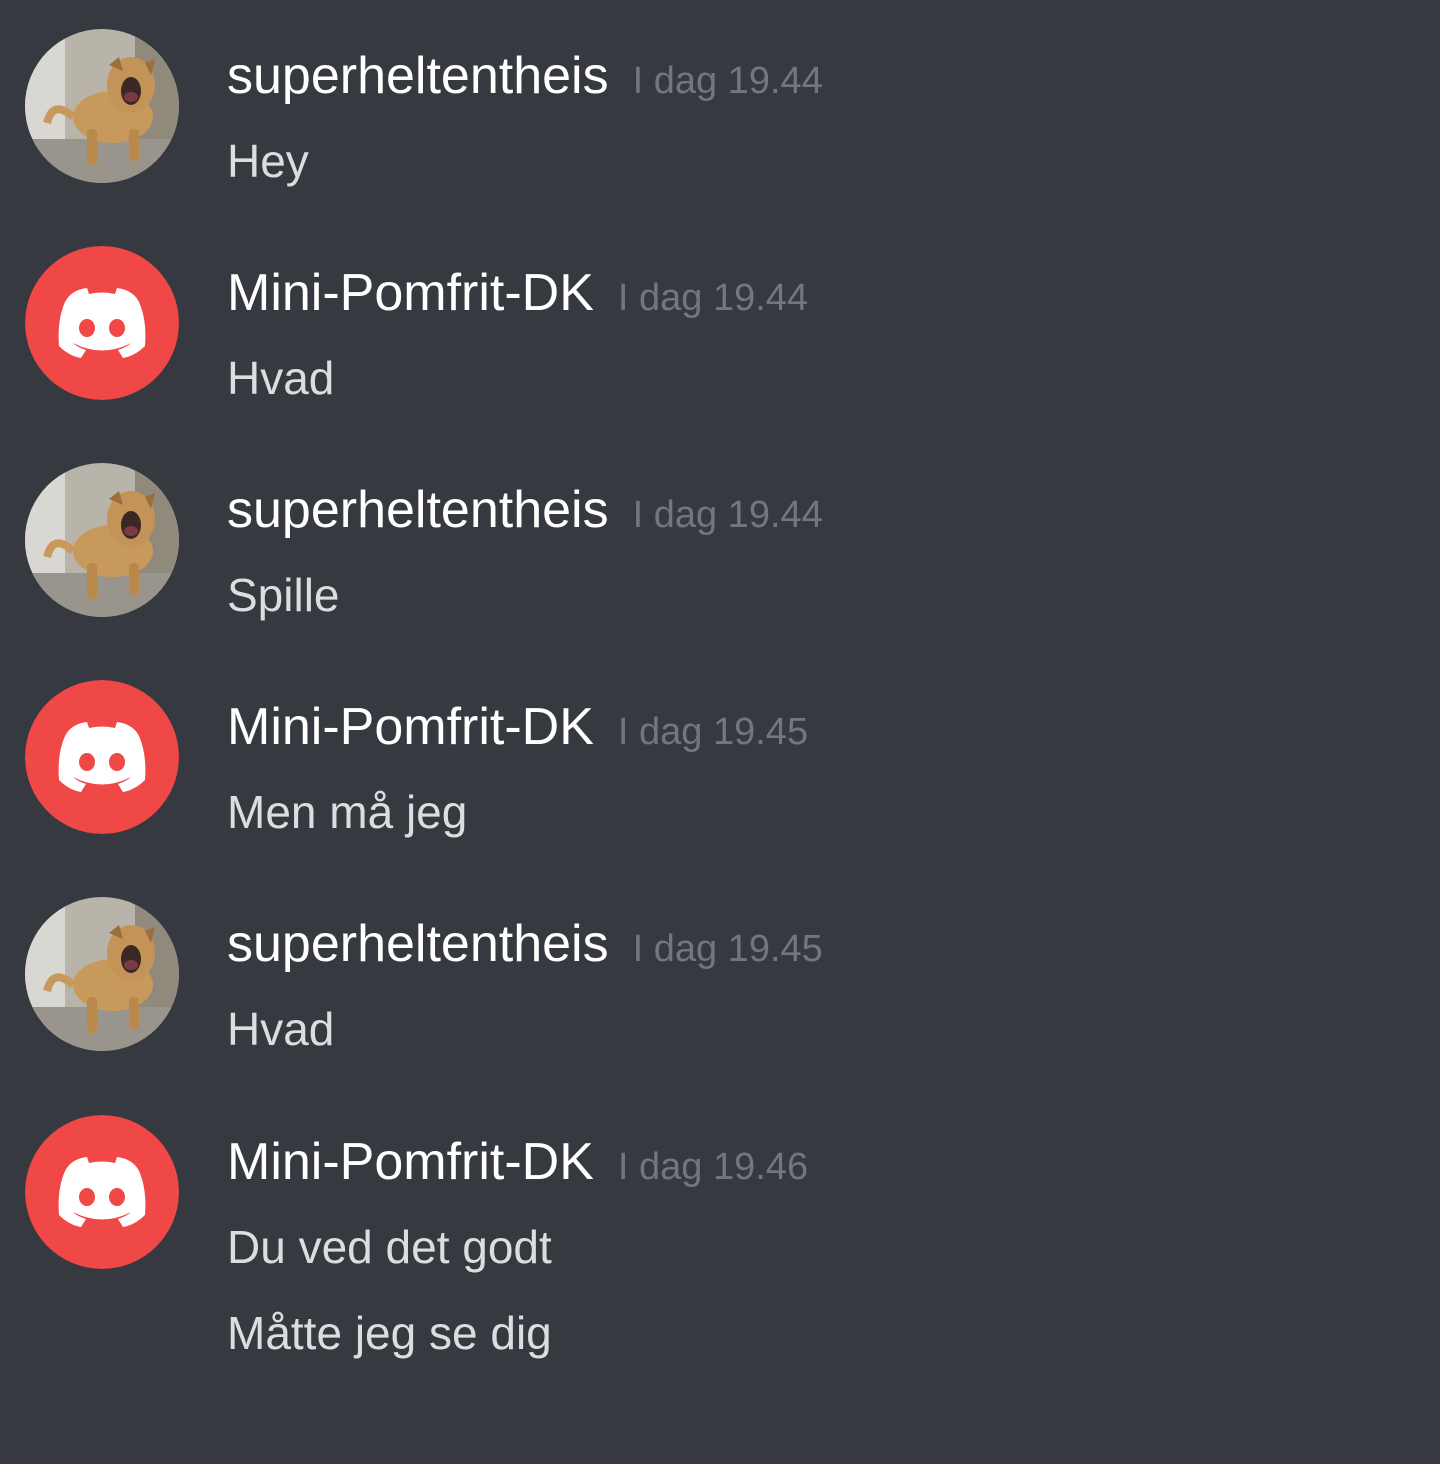 The height and width of the screenshot is (1464, 1440). I want to click on message-text: Spille, so click(283, 595).